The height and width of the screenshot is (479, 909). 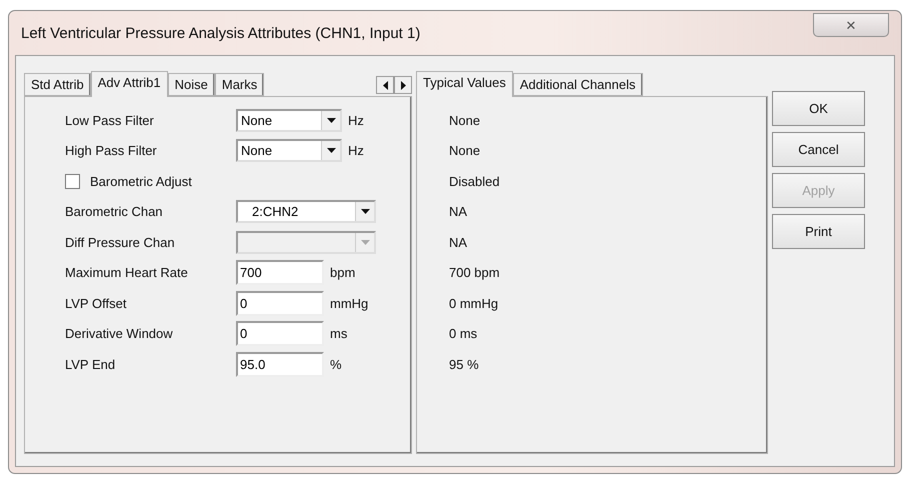 I want to click on checkbox-label: Barometric Adjust, so click(x=141, y=181).